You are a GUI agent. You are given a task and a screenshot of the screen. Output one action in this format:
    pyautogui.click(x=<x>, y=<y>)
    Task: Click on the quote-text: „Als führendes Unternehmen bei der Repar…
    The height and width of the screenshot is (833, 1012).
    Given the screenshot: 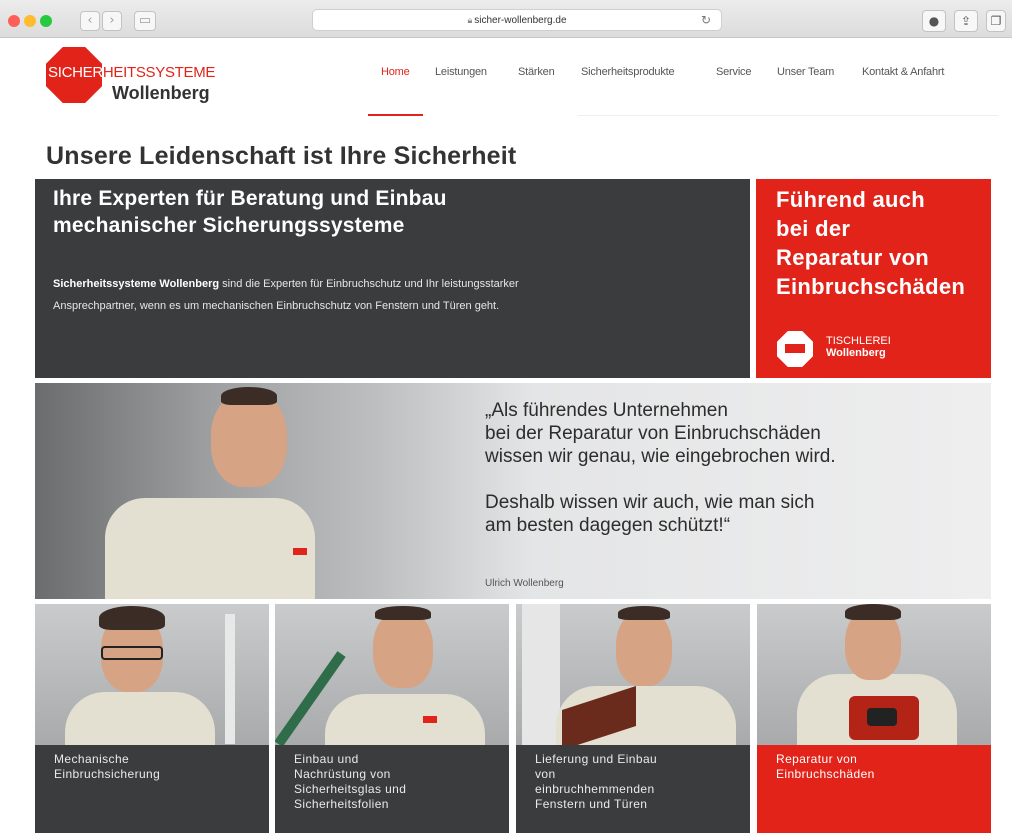 What is the action you would take?
    pyautogui.click(x=660, y=468)
    